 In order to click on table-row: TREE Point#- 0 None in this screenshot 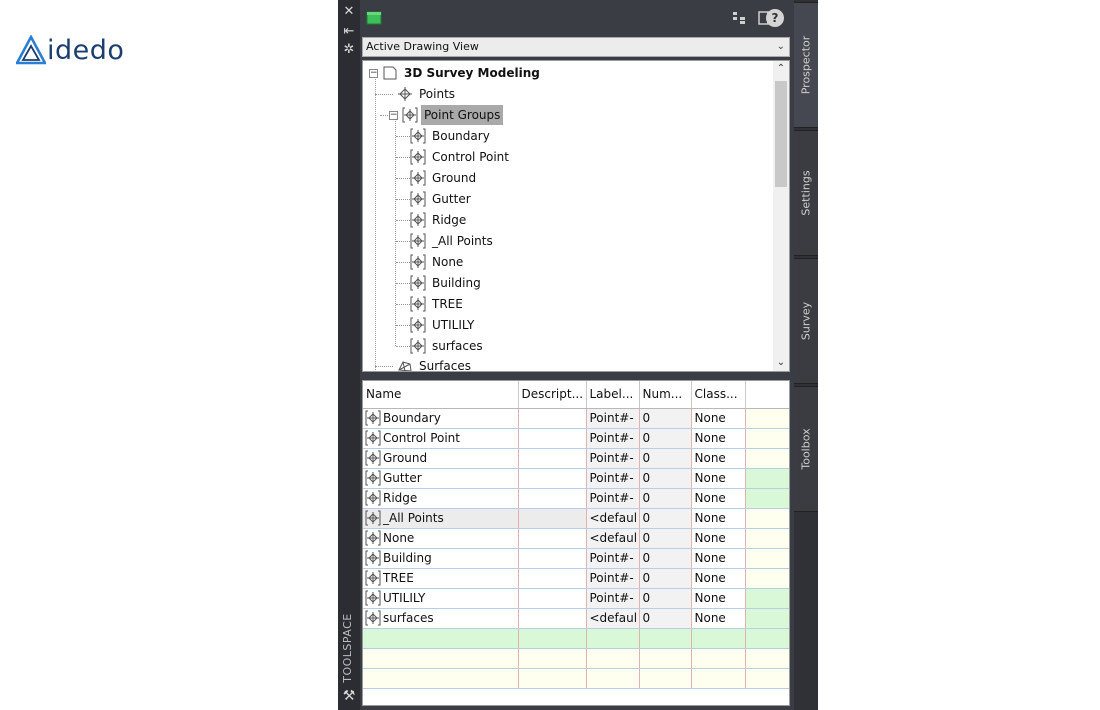, I will do `click(576, 578)`.